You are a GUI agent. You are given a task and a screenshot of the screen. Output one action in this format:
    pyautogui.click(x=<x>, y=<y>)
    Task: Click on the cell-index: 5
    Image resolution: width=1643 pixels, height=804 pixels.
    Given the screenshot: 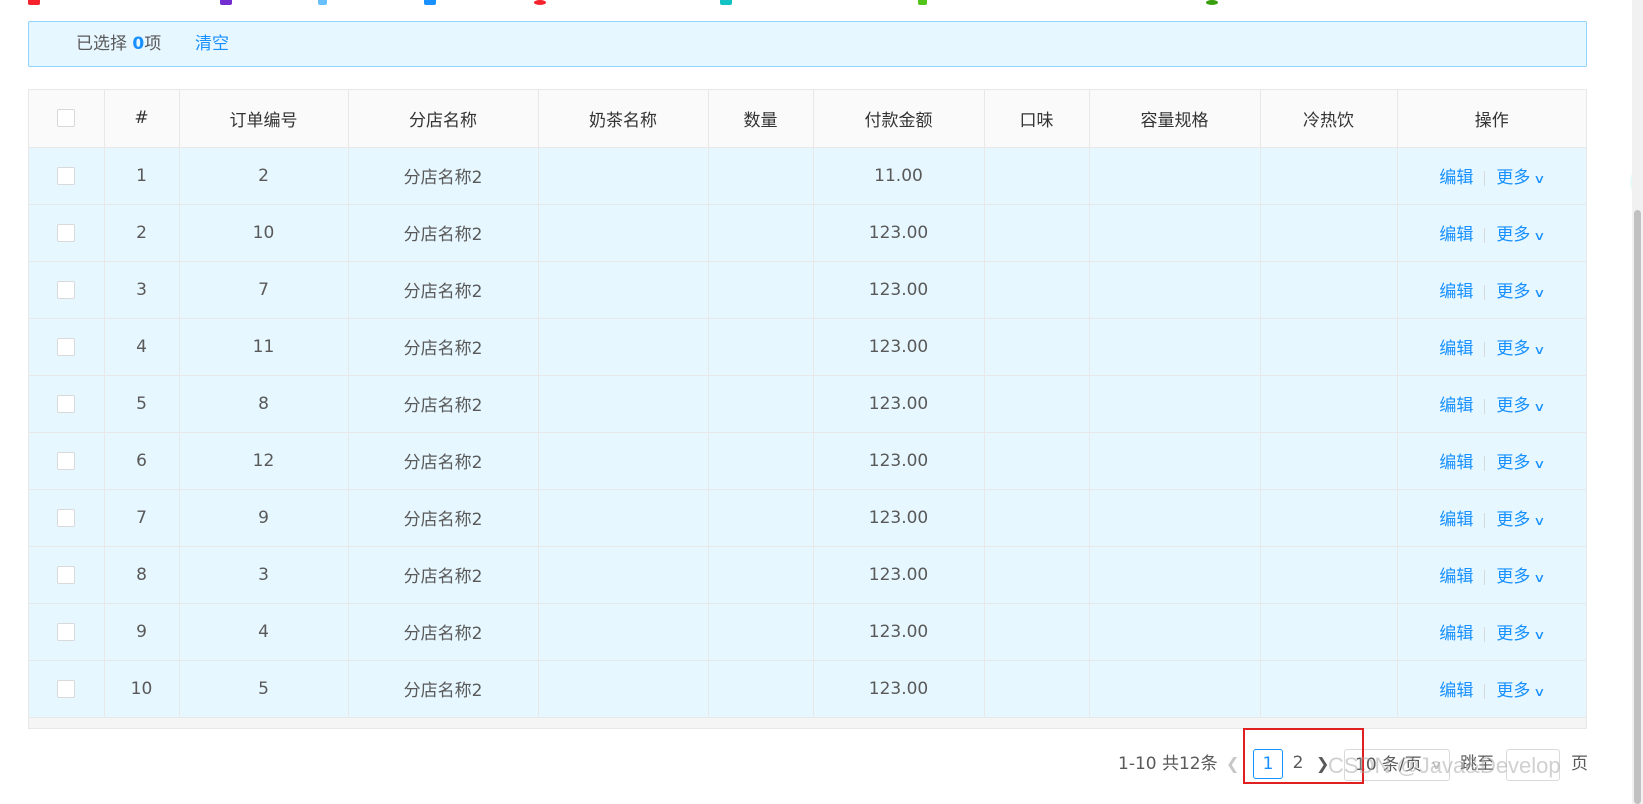 What is the action you would take?
    pyautogui.click(x=142, y=404)
    